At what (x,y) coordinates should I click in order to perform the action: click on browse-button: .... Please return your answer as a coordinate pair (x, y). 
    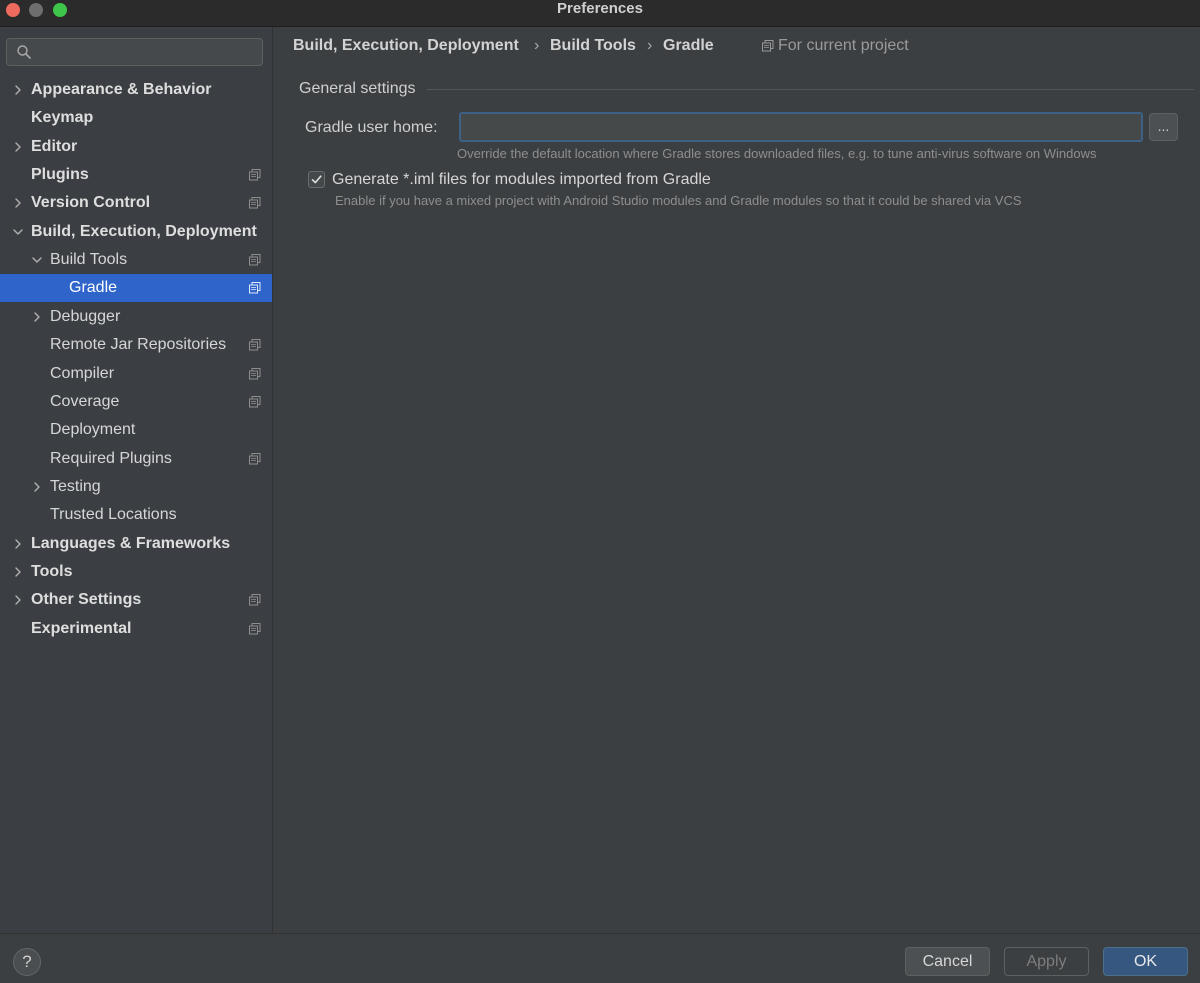
    Looking at the image, I should click on (1163, 127).